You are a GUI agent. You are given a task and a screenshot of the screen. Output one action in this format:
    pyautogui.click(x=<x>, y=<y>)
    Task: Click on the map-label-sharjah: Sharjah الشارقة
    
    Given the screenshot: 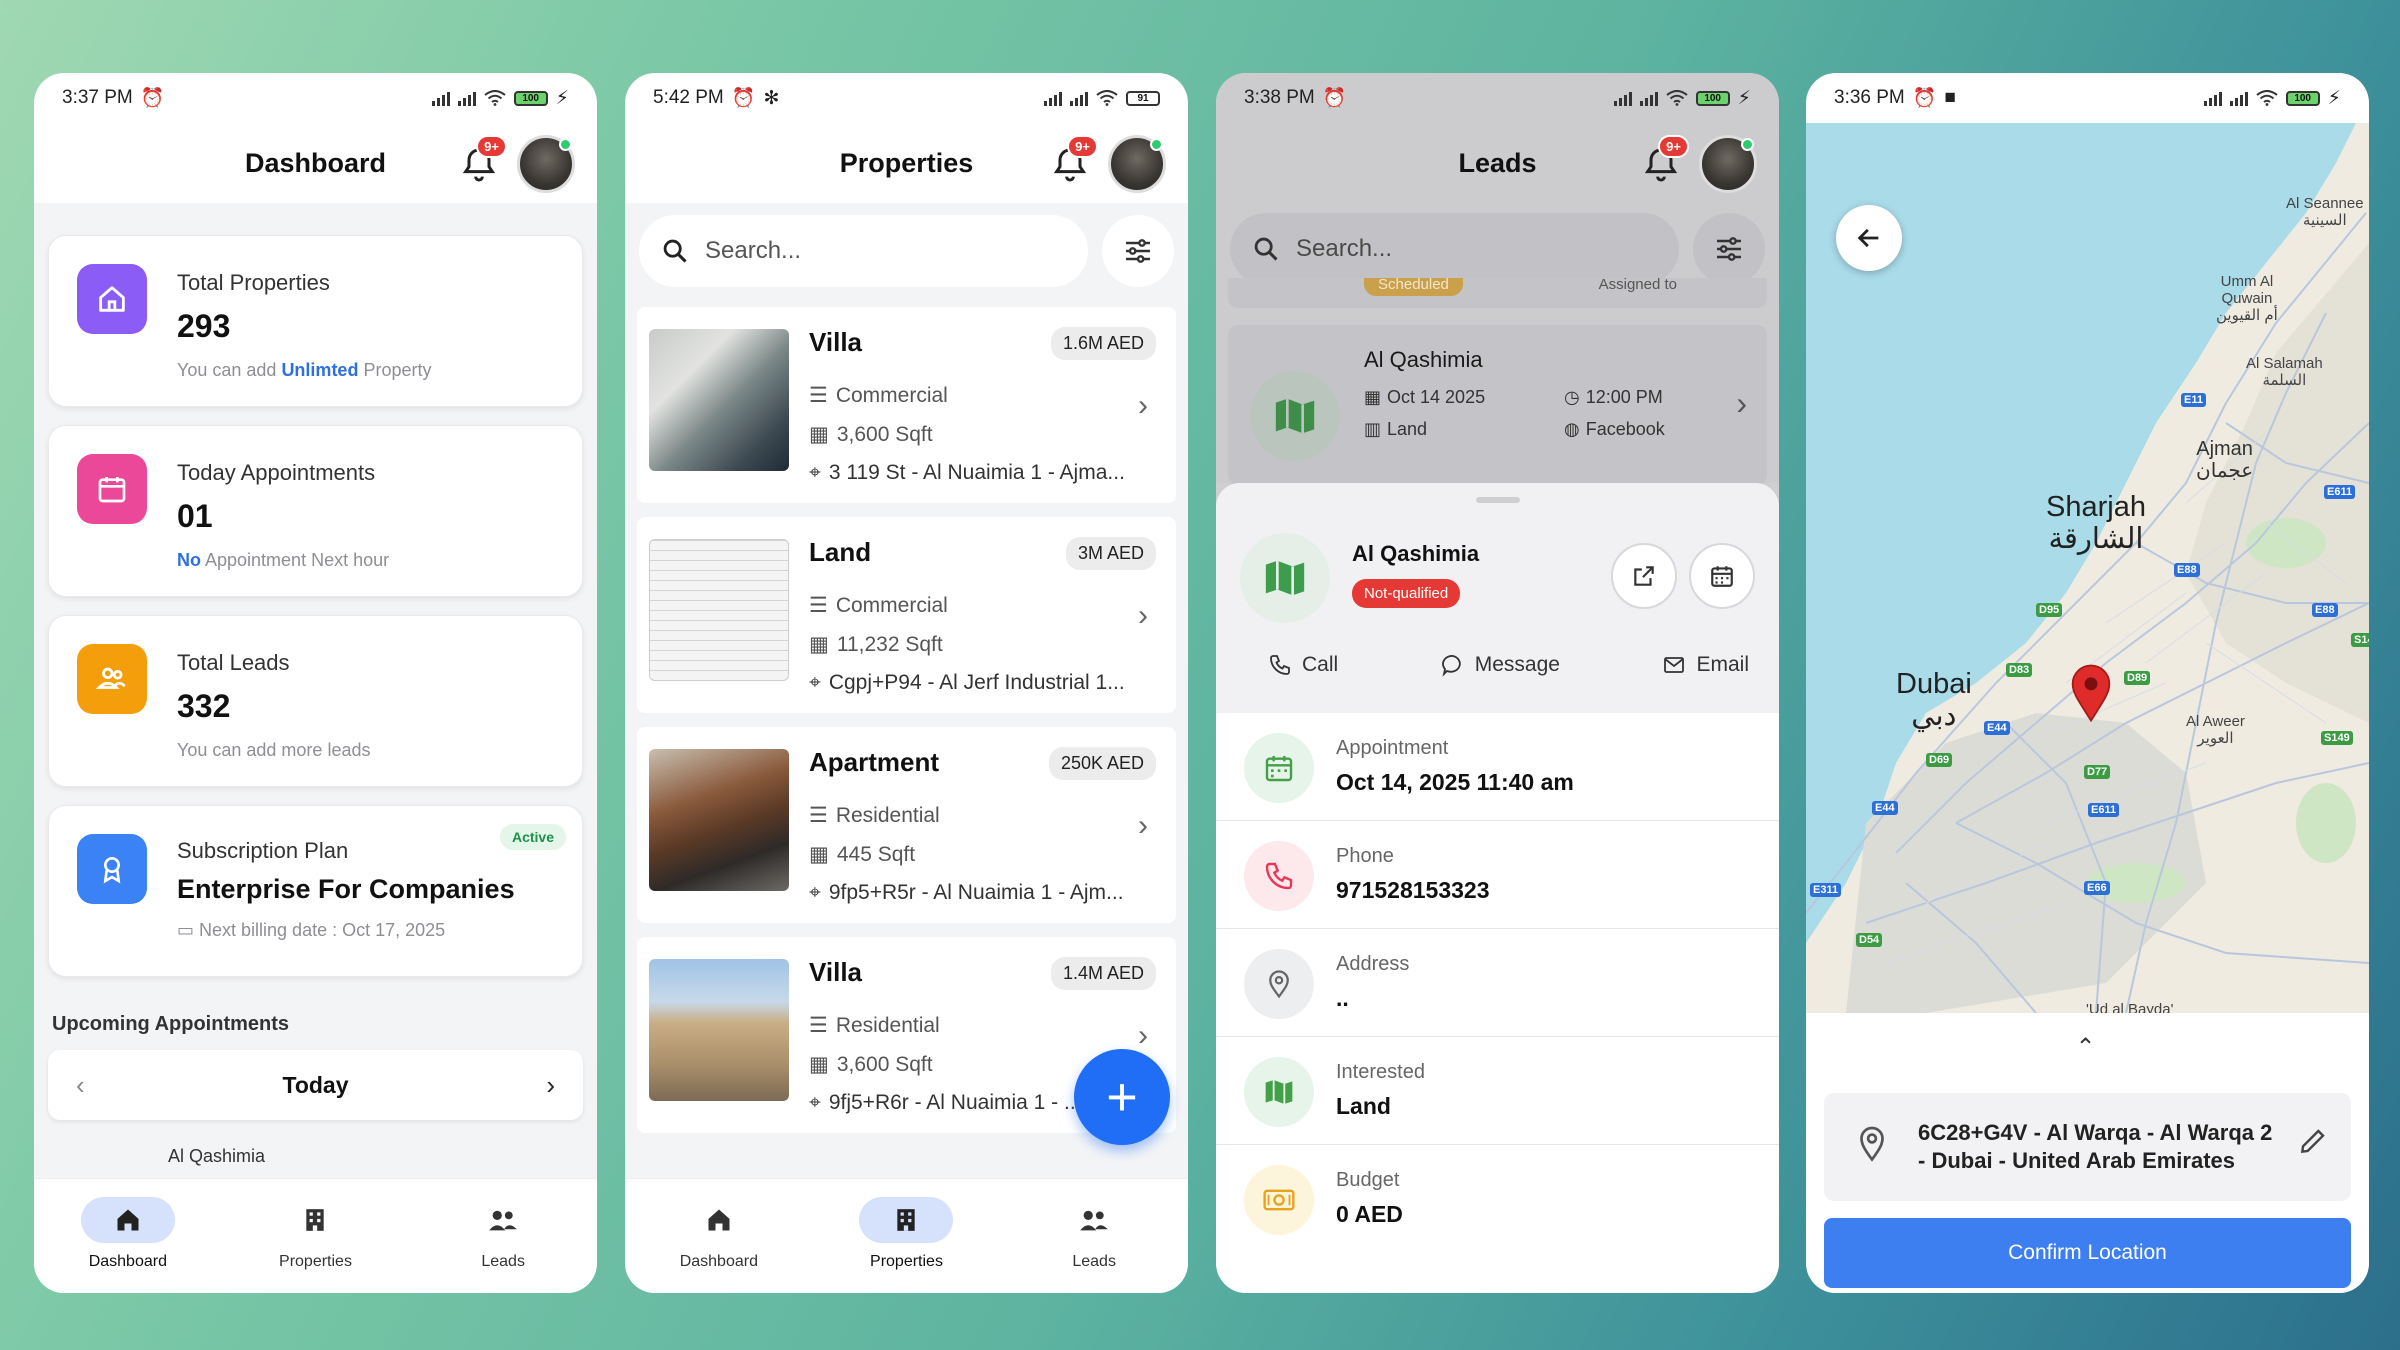 What is the action you would take?
    pyautogui.click(x=2096, y=523)
    